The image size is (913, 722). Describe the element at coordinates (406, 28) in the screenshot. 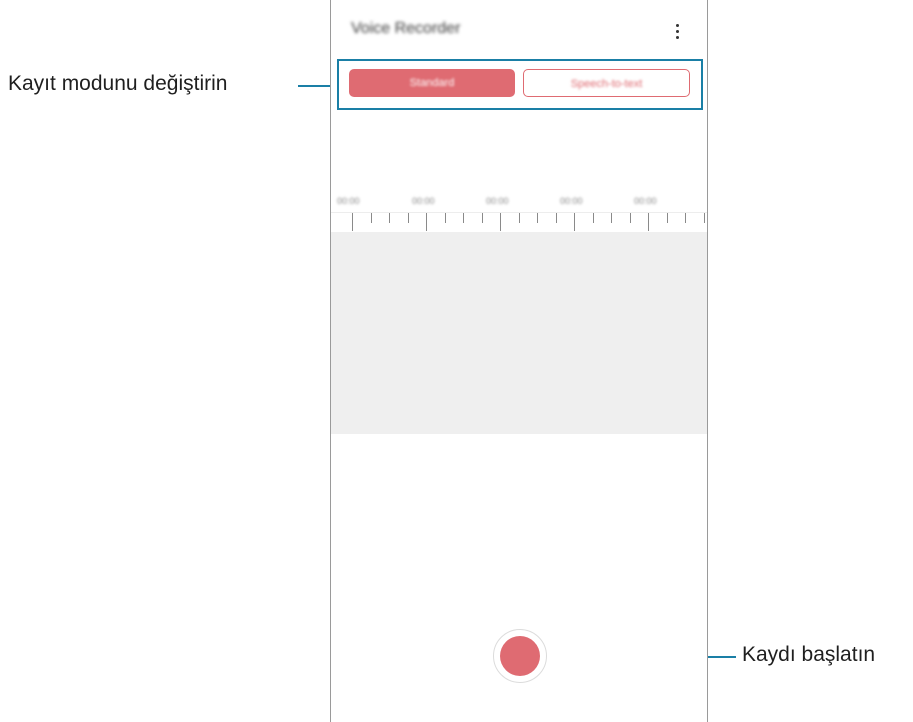

I see `app-title: Voice Recorder` at that location.